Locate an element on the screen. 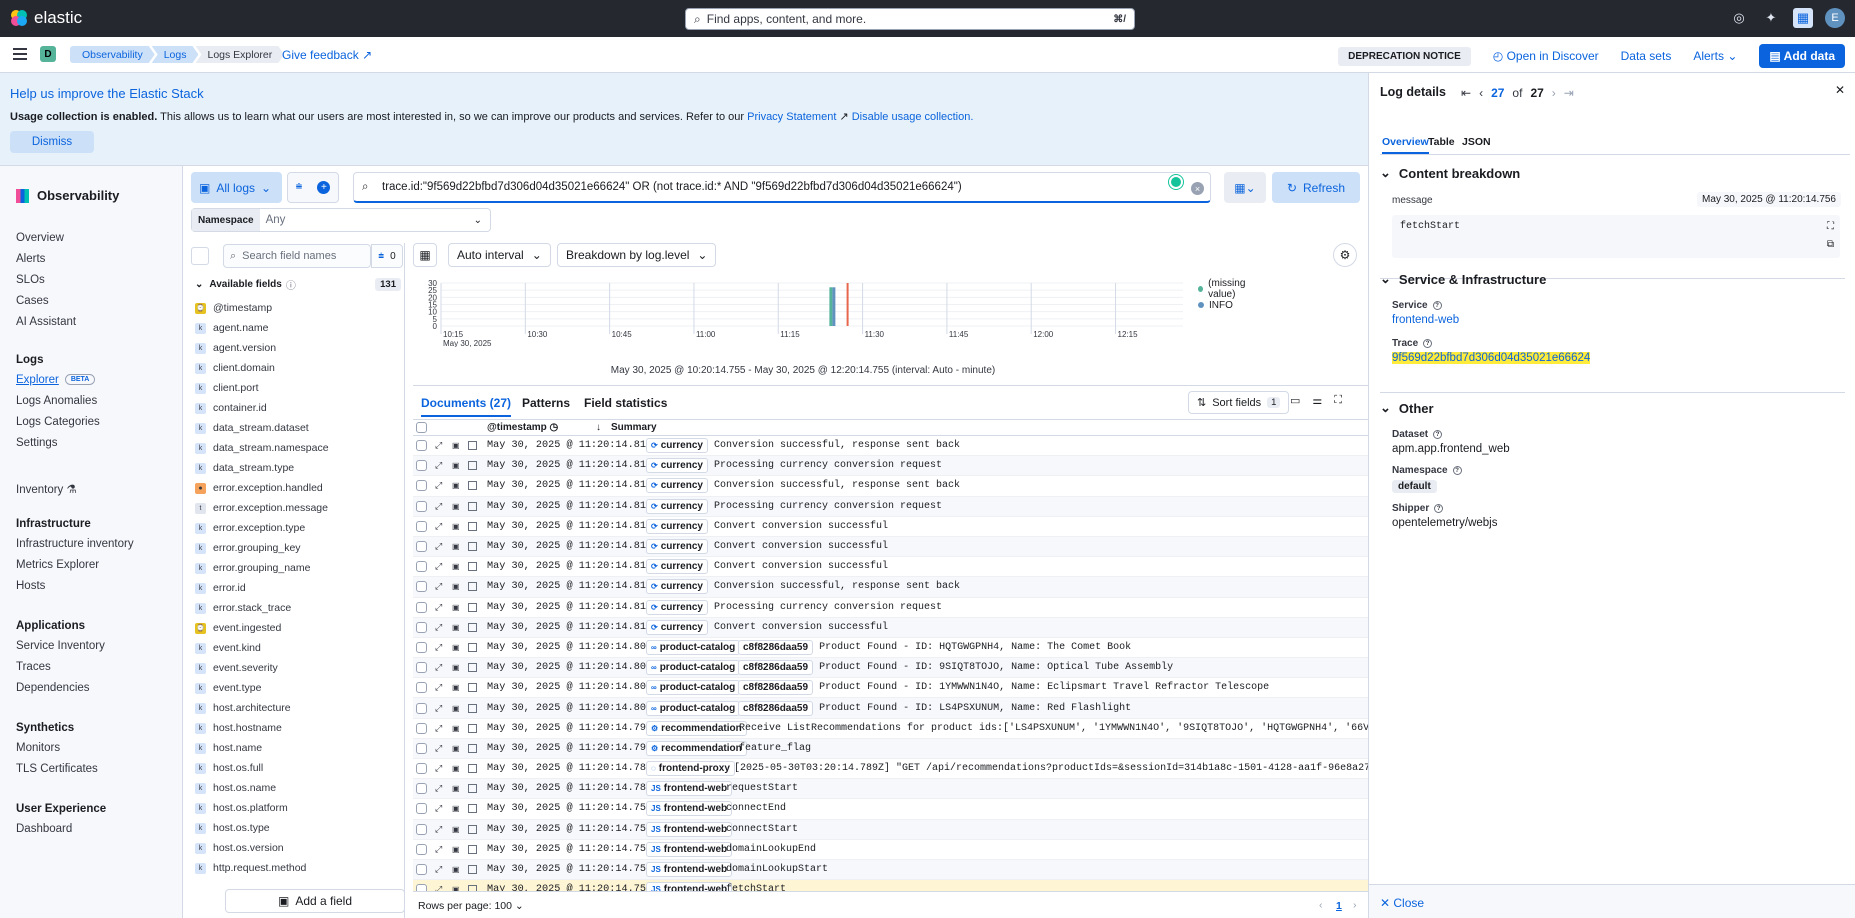  field-item: k data_stream.type is located at coordinates (298, 468).